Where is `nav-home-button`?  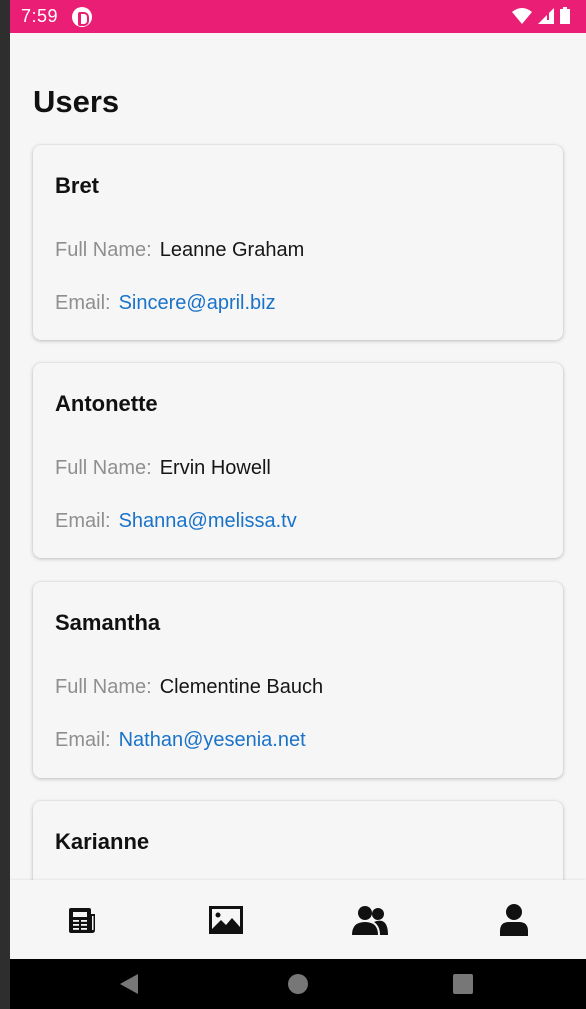
nav-home-button is located at coordinates (298, 984).